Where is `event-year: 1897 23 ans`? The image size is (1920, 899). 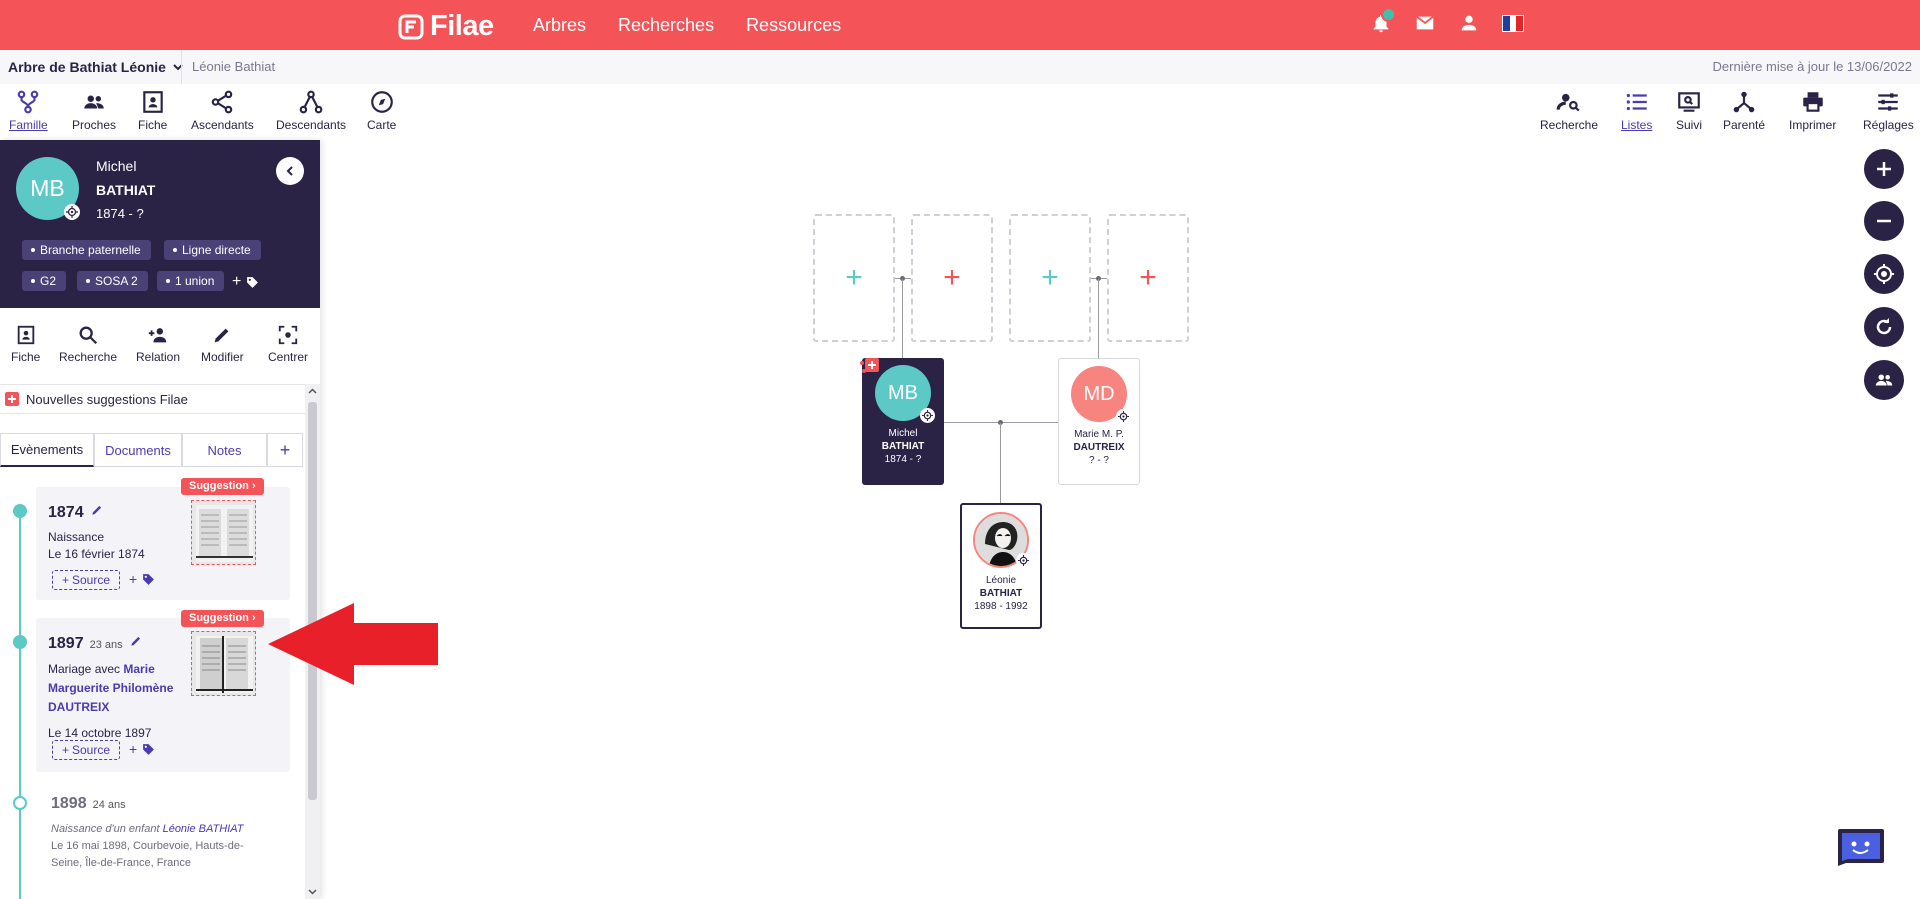 event-year: 1897 23 ans is located at coordinates (95, 643).